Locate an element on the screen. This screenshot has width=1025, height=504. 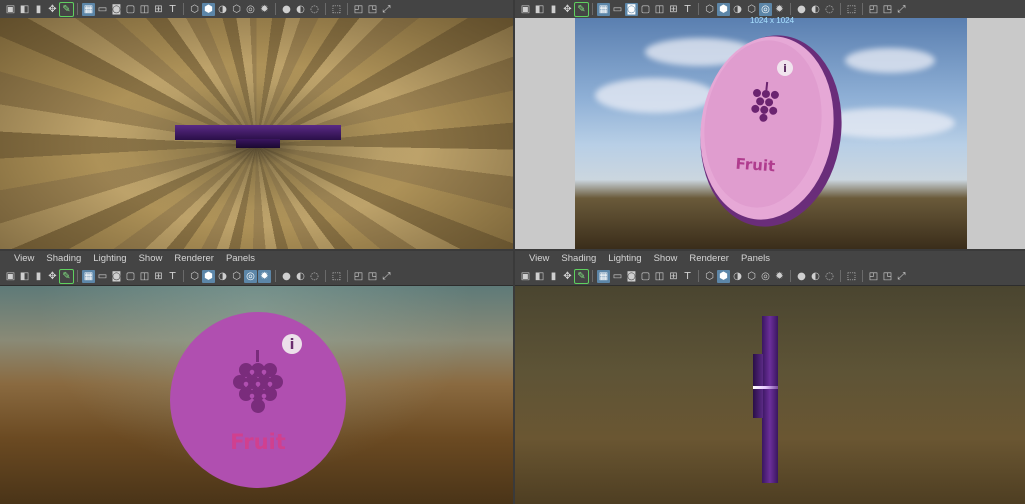
move-icon: ✥ is located at coordinates (52, 276).